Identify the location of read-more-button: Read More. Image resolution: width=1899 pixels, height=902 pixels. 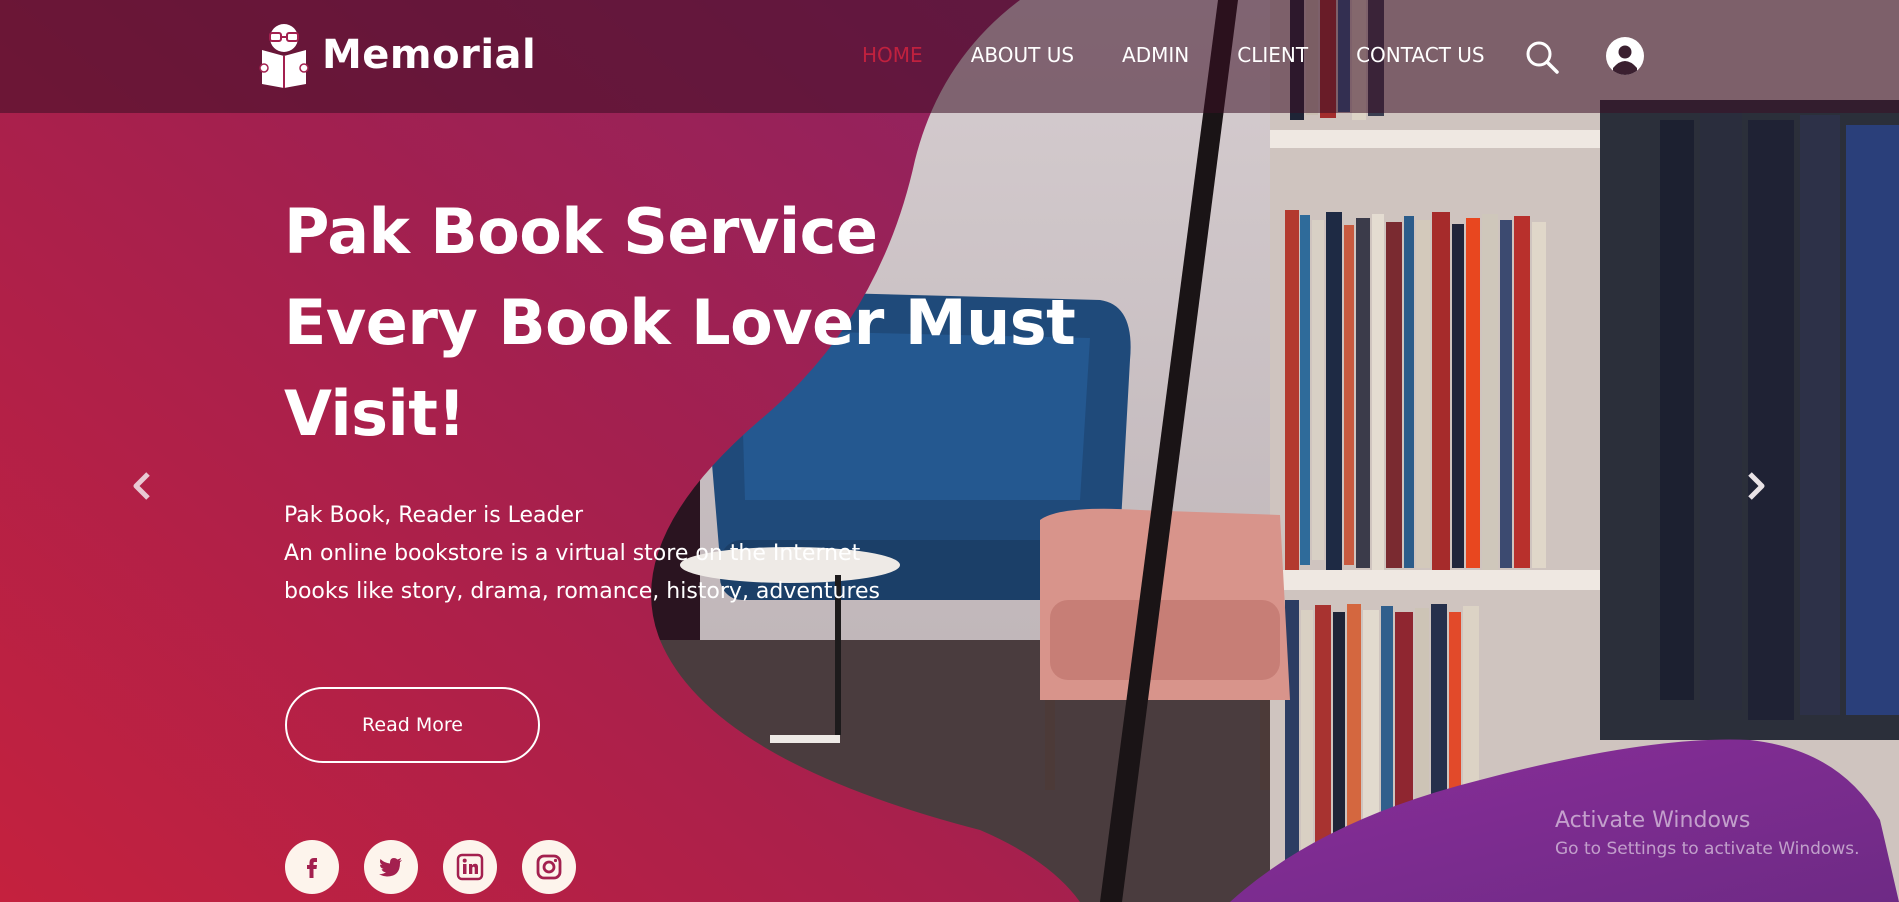
(412, 725).